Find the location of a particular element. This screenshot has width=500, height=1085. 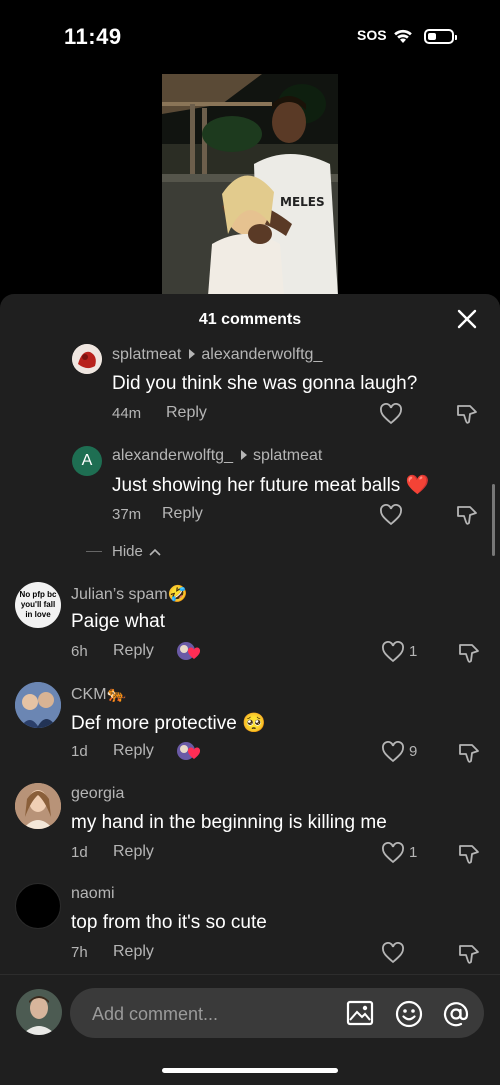

username: CKM is located at coordinates (89, 694).